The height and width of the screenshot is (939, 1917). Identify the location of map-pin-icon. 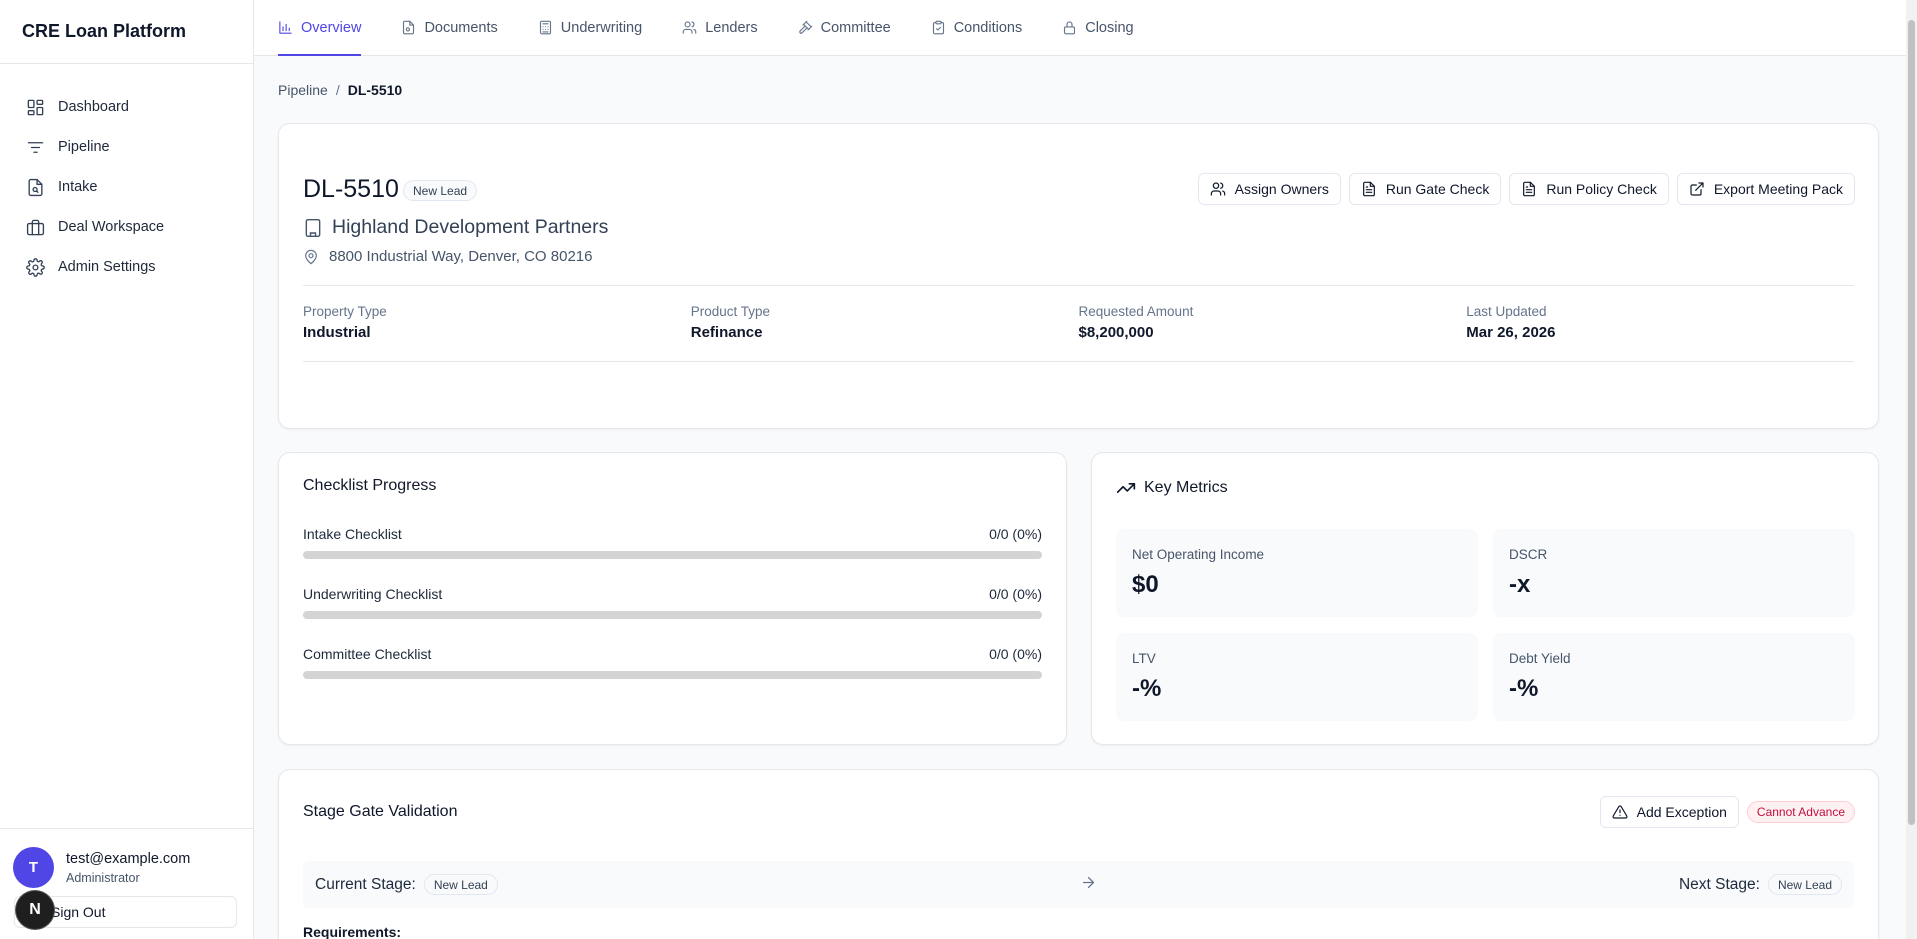
(311, 256).